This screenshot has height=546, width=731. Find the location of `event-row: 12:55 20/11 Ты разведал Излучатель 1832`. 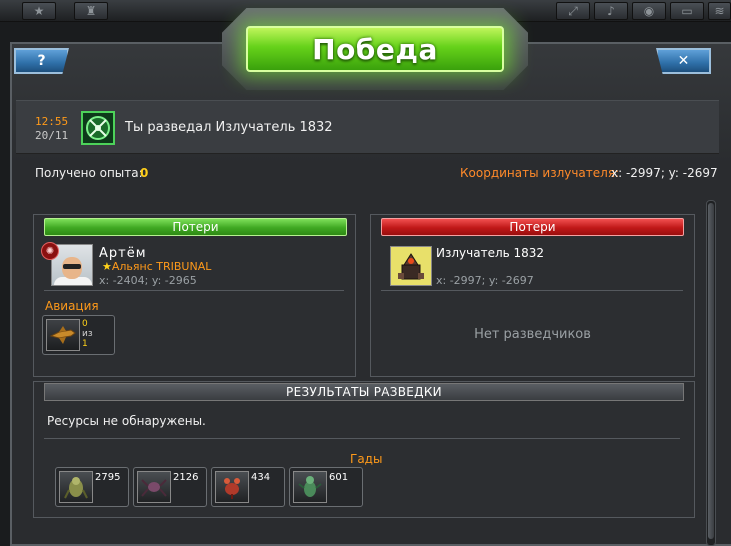

event-row: 12:55 20/11 Ты разведал Излучатель 1832 is located at coordinates (367, 127).